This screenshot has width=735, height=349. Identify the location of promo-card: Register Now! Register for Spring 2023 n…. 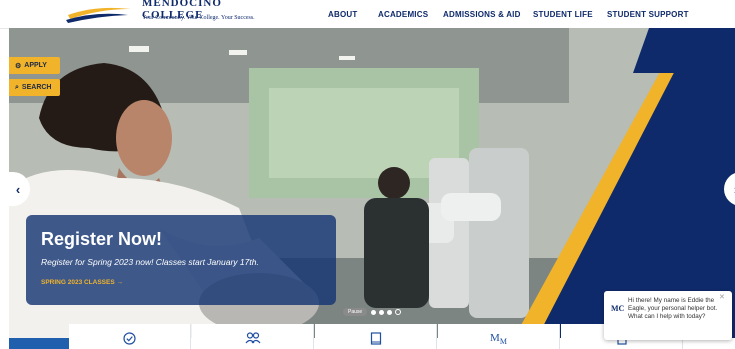
(181, 260).